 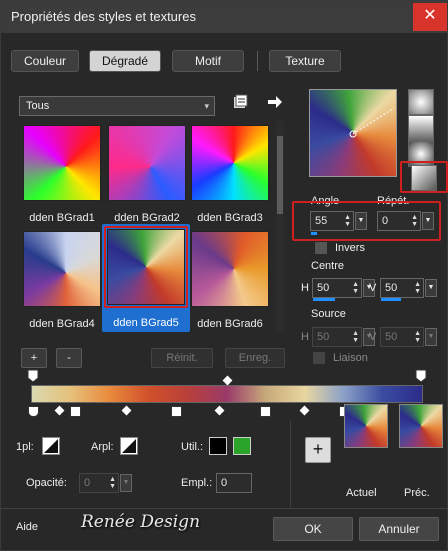 What do you see at coordinates (129, 446) in the screenshot?
I see `arpl-icon` at bounding box center [129, 446].